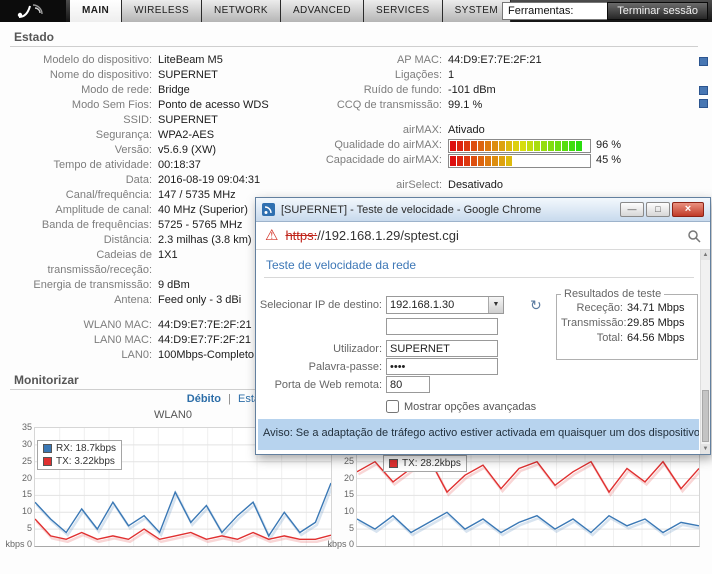 Image resolution: width=712 pixels, height=574 pixels. I want to click on tools-select: Ferramentas: ▼, so click(561, 11).